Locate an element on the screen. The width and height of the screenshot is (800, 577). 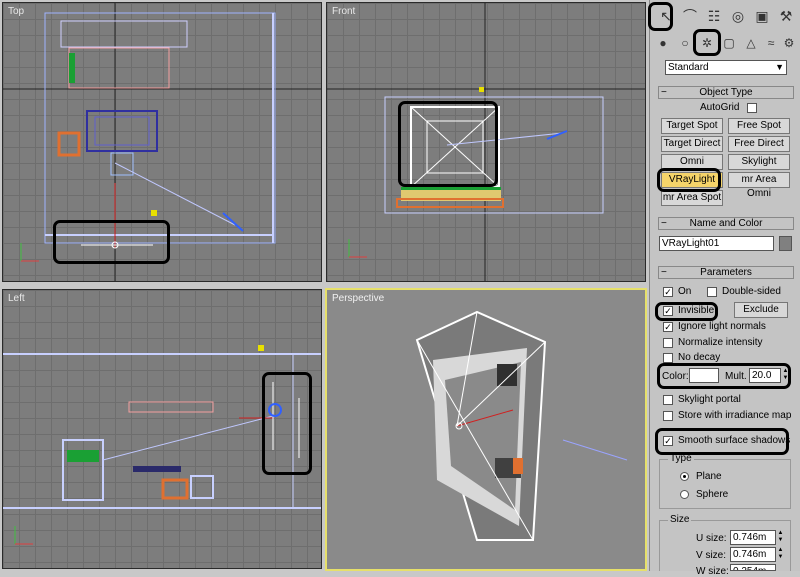
modify-tab-icon: ⌒ is located at coordinates (690, 16).